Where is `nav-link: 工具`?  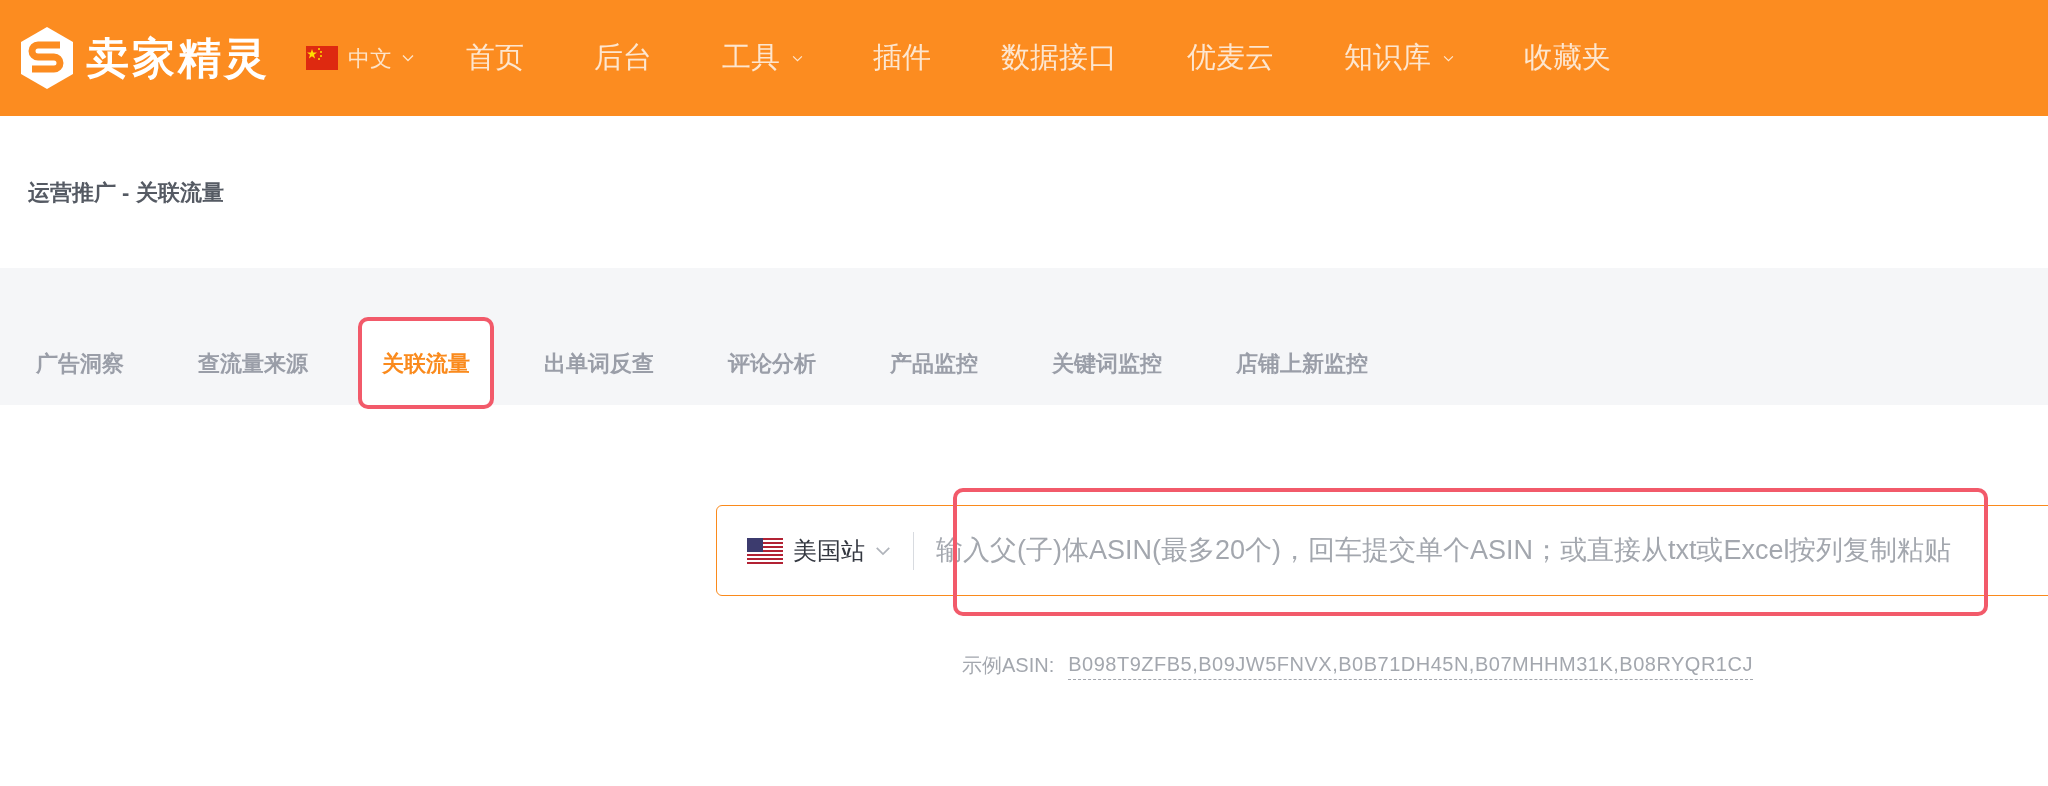 nav-link: 工具 is located at coordinates (762, 58).